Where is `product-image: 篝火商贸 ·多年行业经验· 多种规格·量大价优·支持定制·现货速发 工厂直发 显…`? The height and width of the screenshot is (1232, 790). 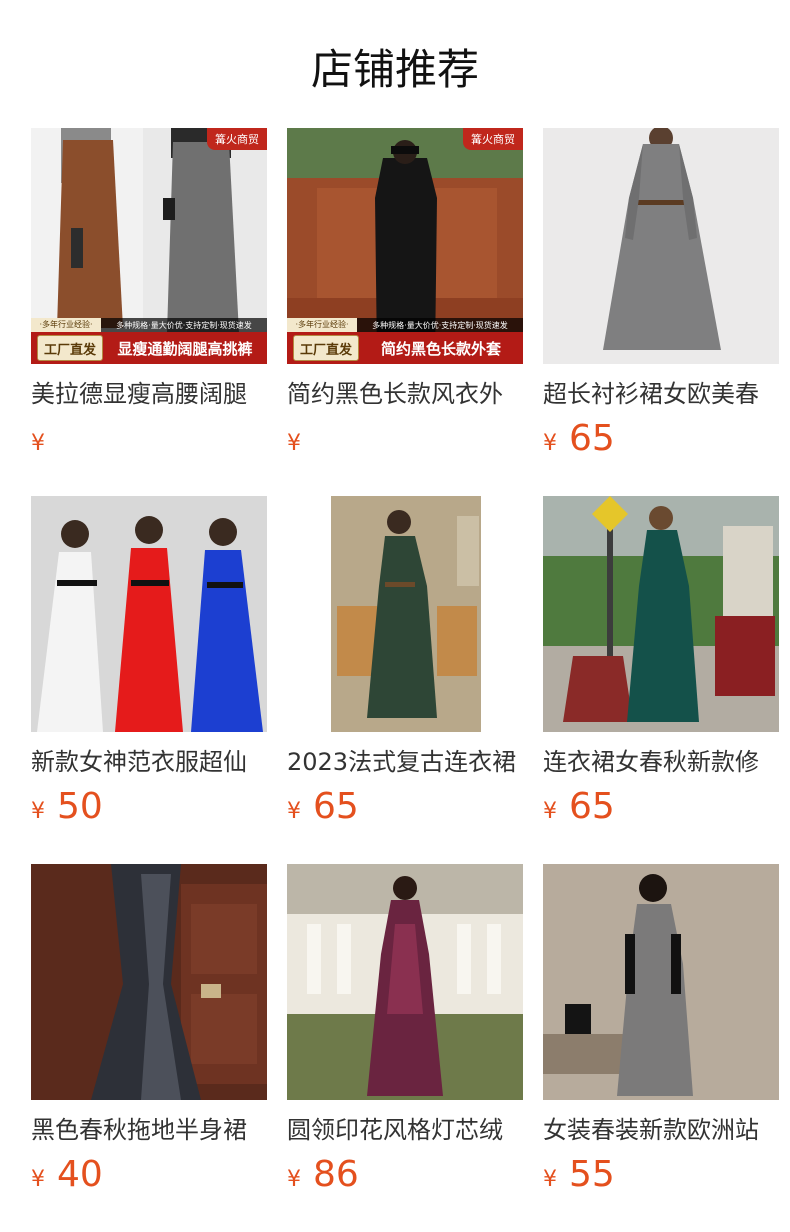 product-image: 篝火商贸 ·多年行业经验· 多种规格·量大价优·支持定制·现货速发 工厂直发 显… is located at coordinates (149, 246).